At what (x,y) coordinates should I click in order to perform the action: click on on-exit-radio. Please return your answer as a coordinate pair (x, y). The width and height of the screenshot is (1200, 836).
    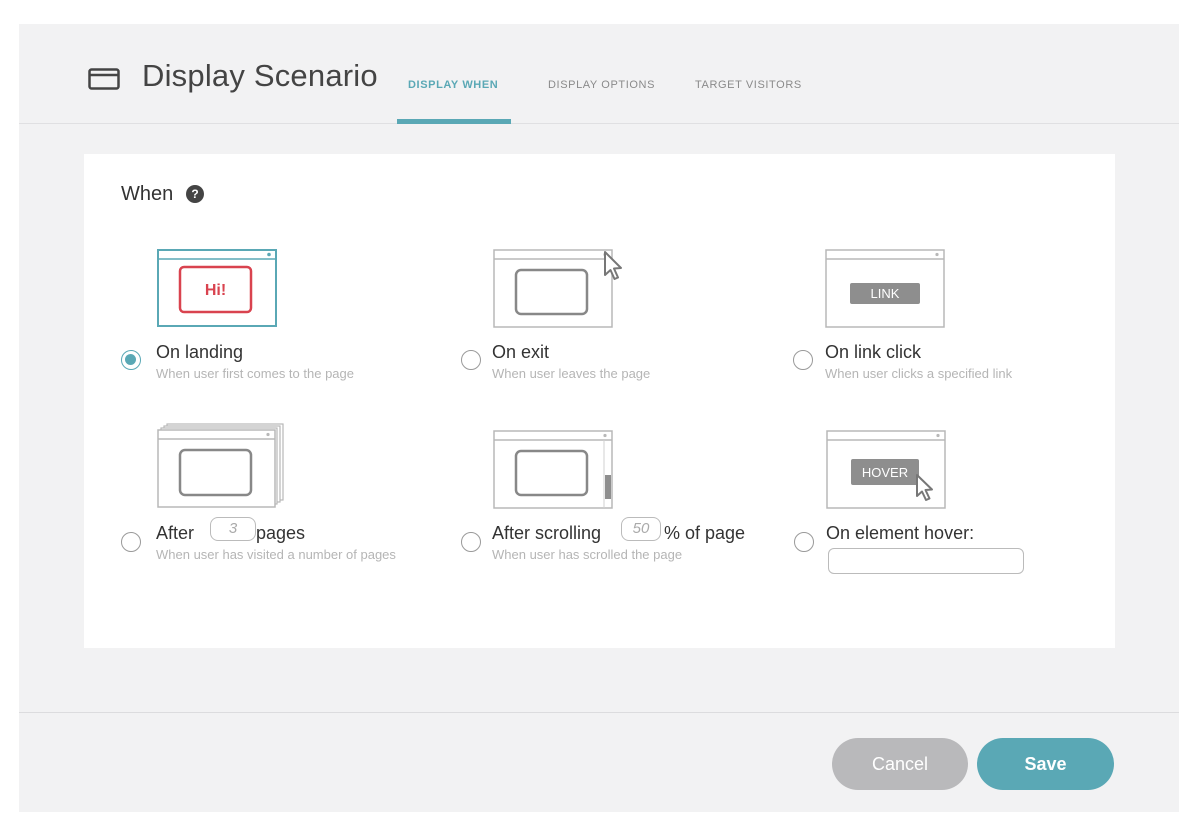
    Looking at the image, I should click on (471, 360).